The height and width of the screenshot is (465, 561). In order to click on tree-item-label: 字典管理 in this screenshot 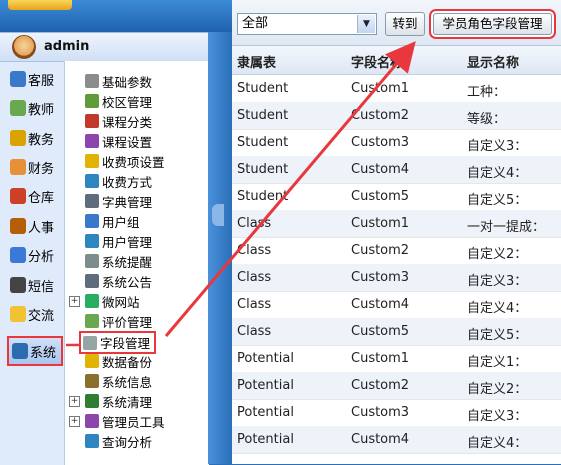, I will do `click(127, 202)`.